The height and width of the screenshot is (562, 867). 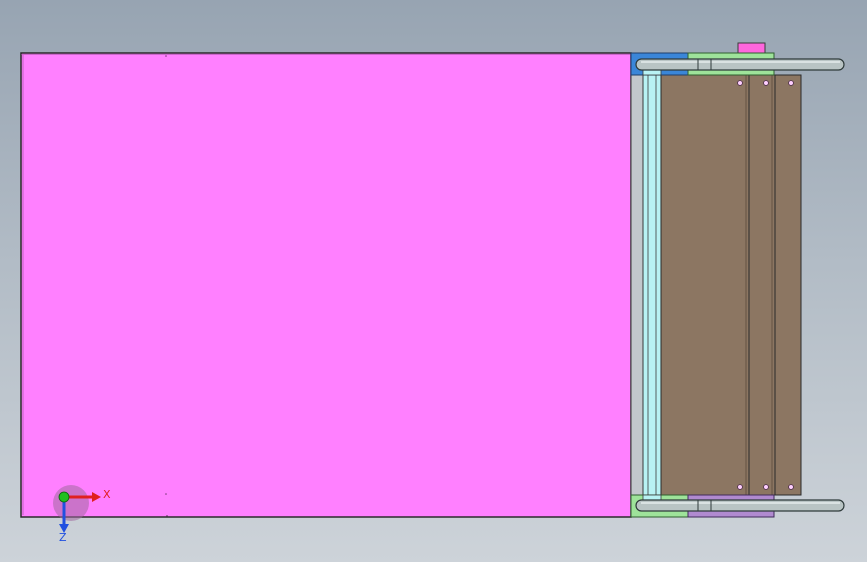 I want to click on triad-y-origin, so click(x=64, y=497).